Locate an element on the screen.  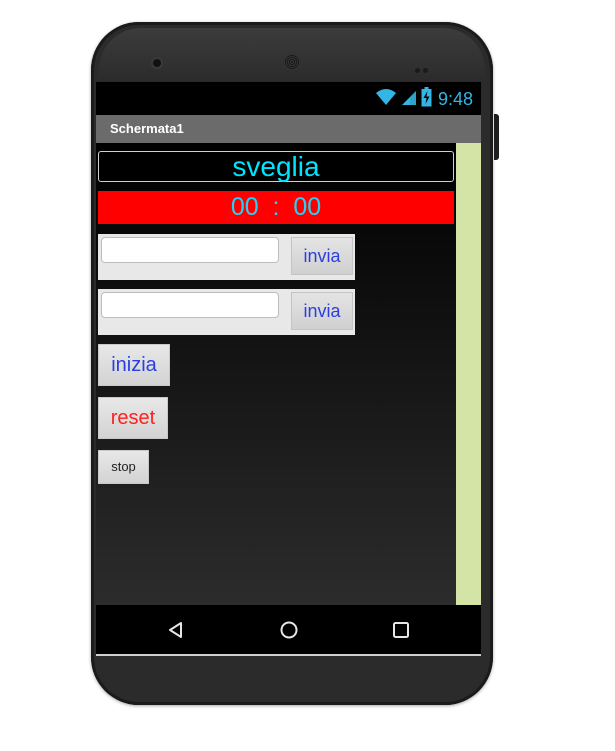
start-button: inizia is located at coordinates (134, 365).